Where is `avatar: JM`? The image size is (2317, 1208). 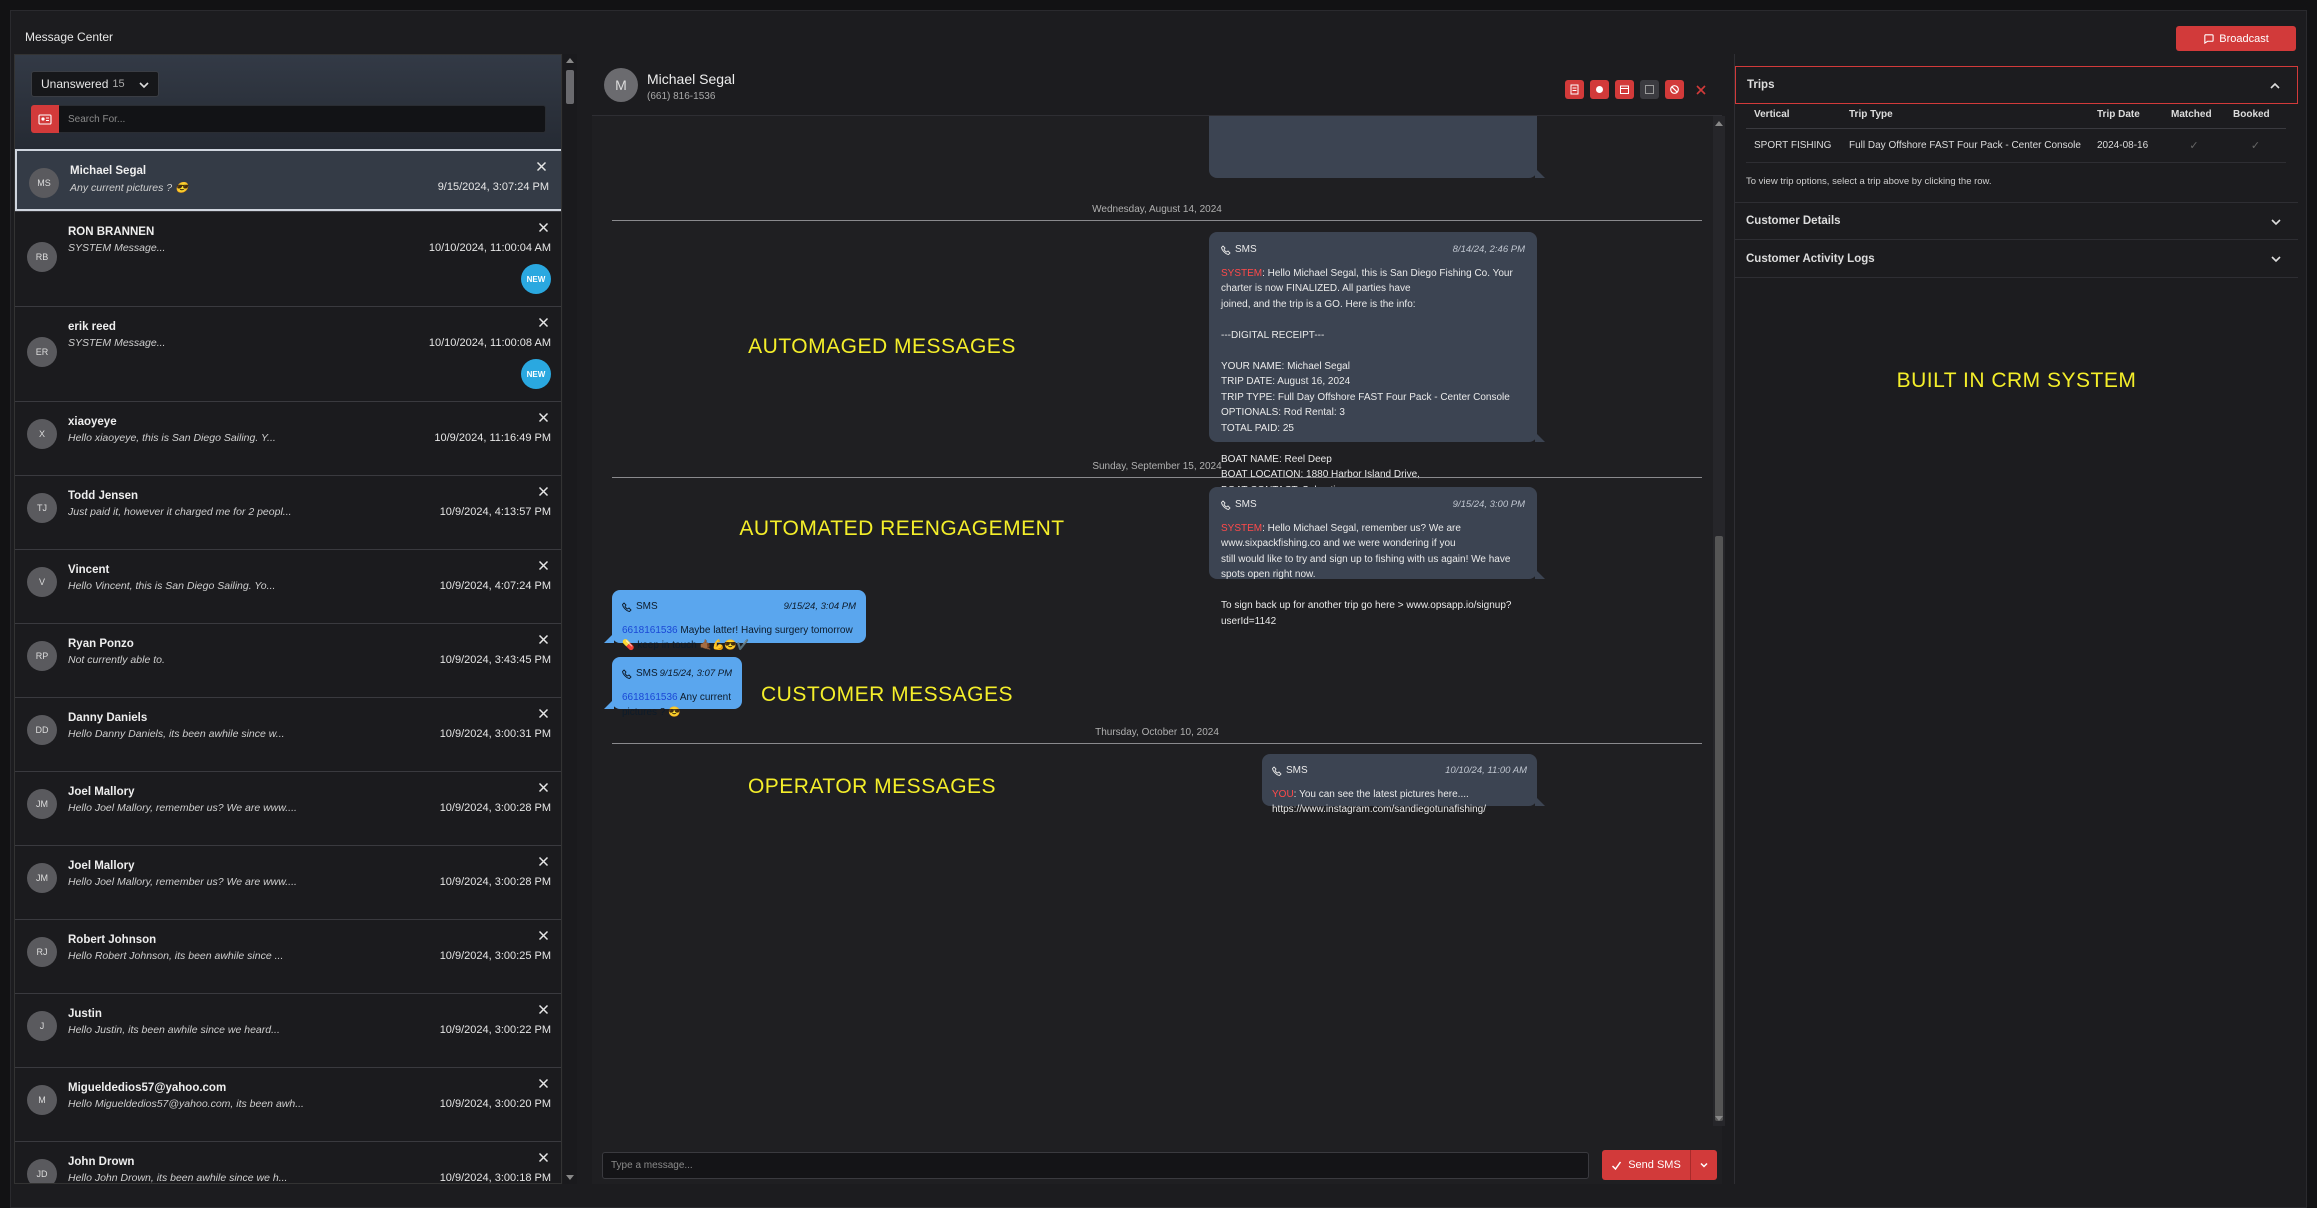 avatar: JM is located at coordinates (42, 804).